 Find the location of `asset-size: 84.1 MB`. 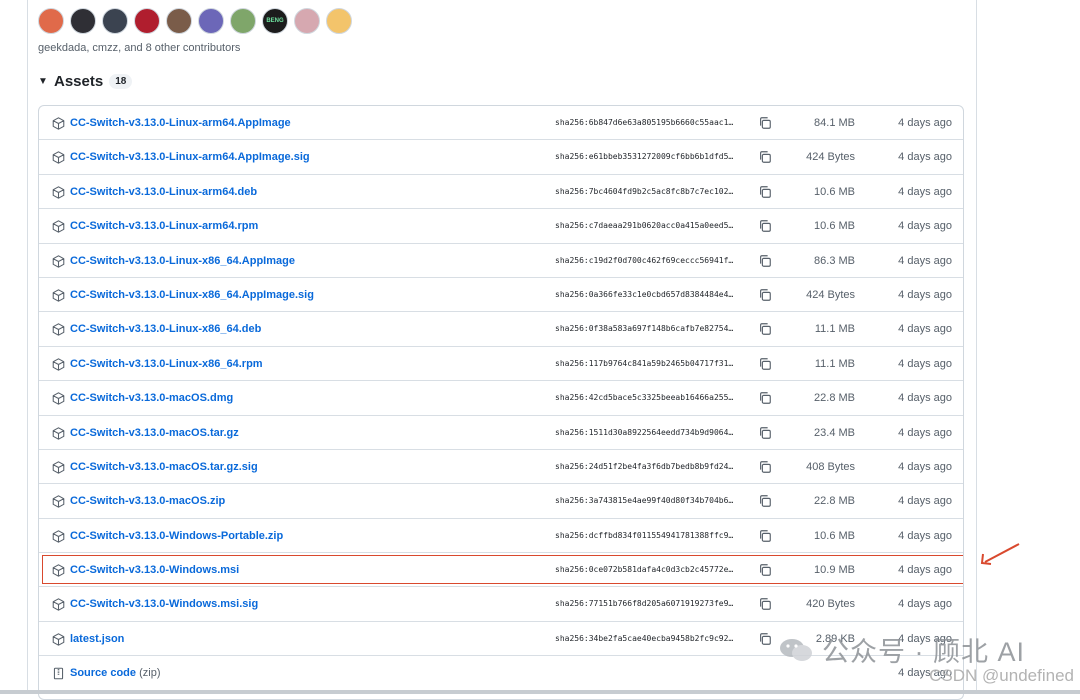

asset-size: 84.1 MB is located at coordinates (834, 123).